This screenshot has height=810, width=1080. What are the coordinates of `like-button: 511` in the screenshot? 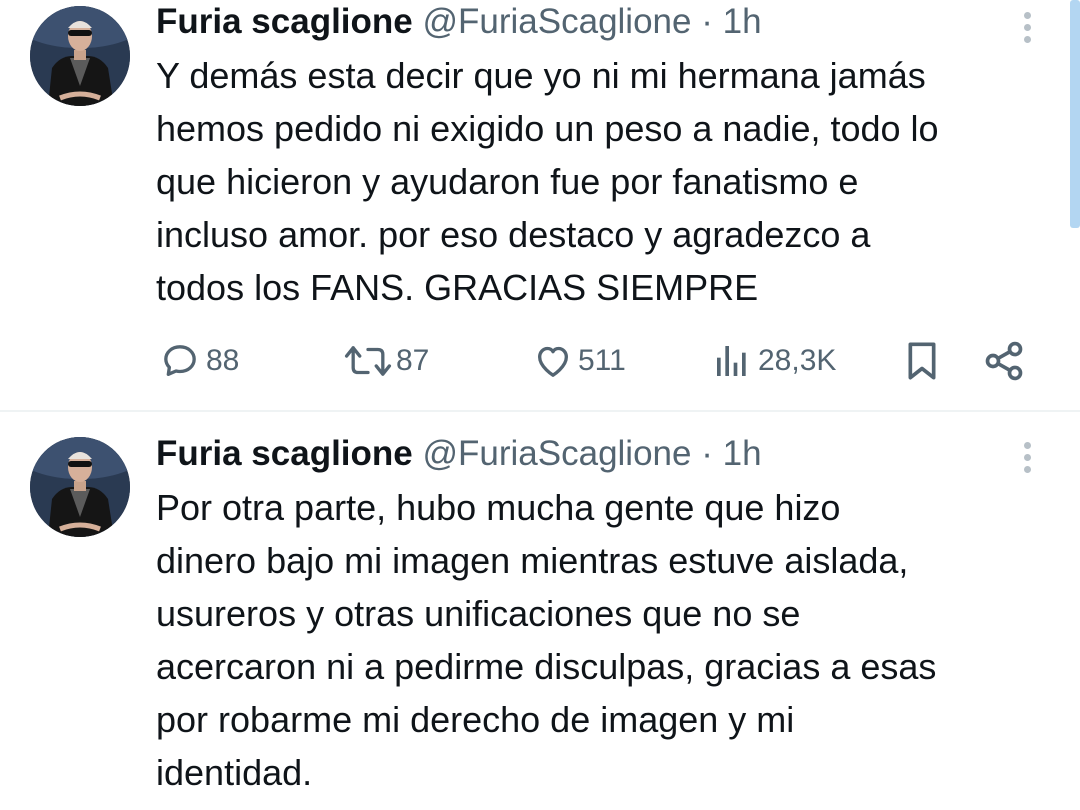 It's located at (579, 361).